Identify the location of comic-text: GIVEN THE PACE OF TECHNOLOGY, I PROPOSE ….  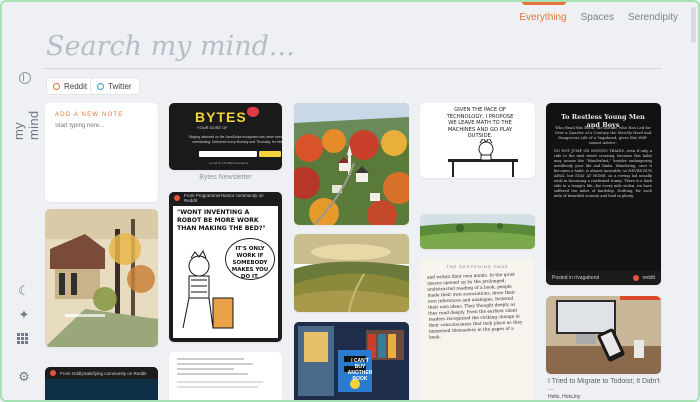
(480, 123).